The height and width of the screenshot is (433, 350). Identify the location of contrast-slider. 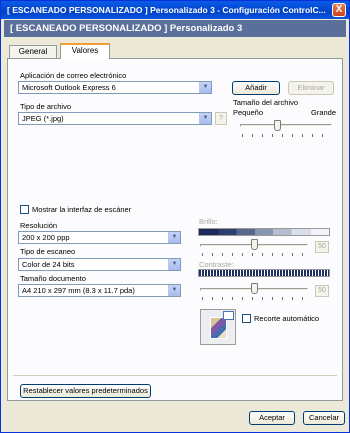
(254, 288).